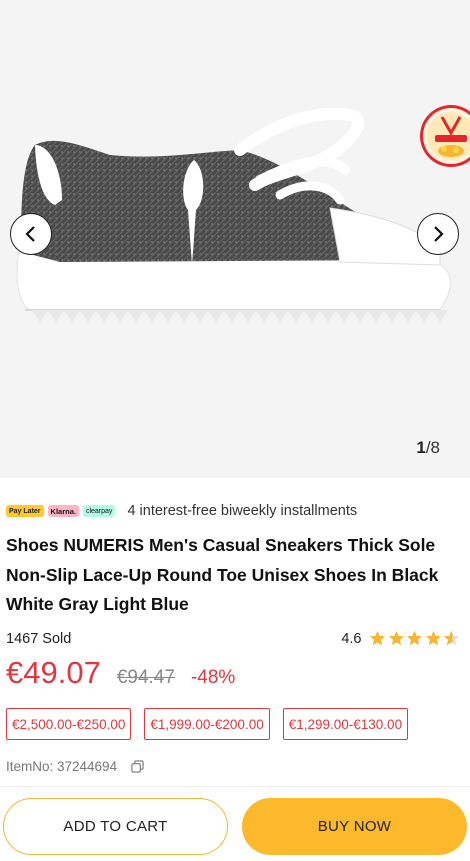 The width and height of the screenshot is (470, 861). I want to click on product-rating: 4.6, so click(400, 638).